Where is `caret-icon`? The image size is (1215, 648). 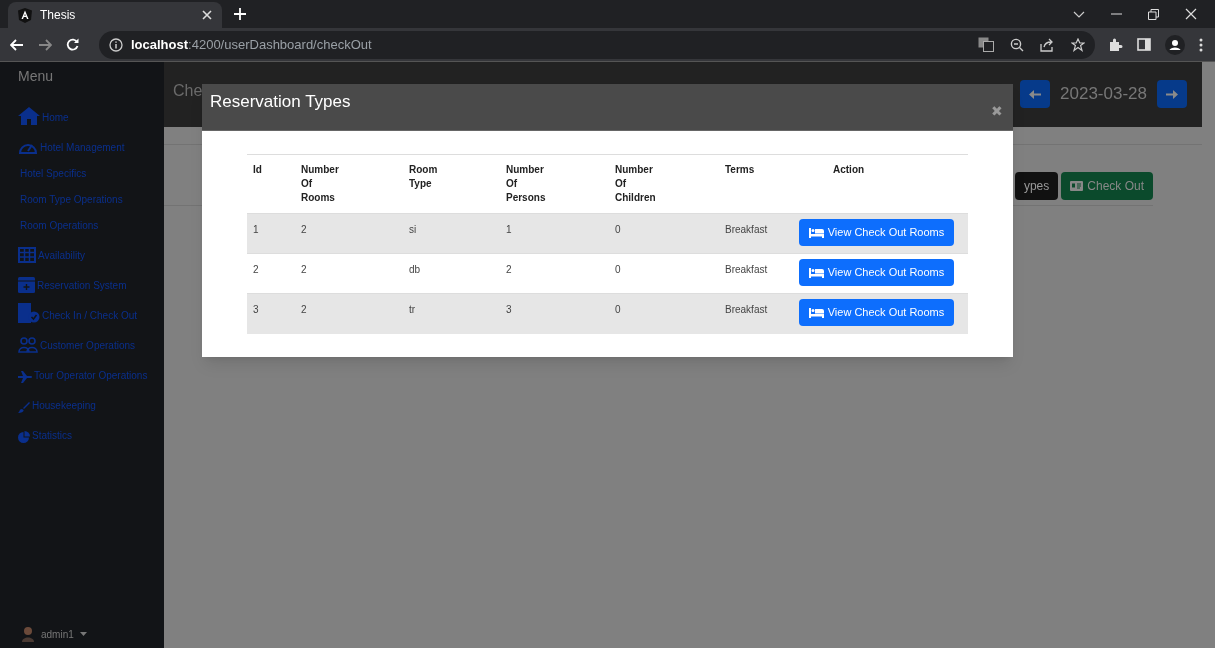 caret-icon is located at coordinates (83, 634).